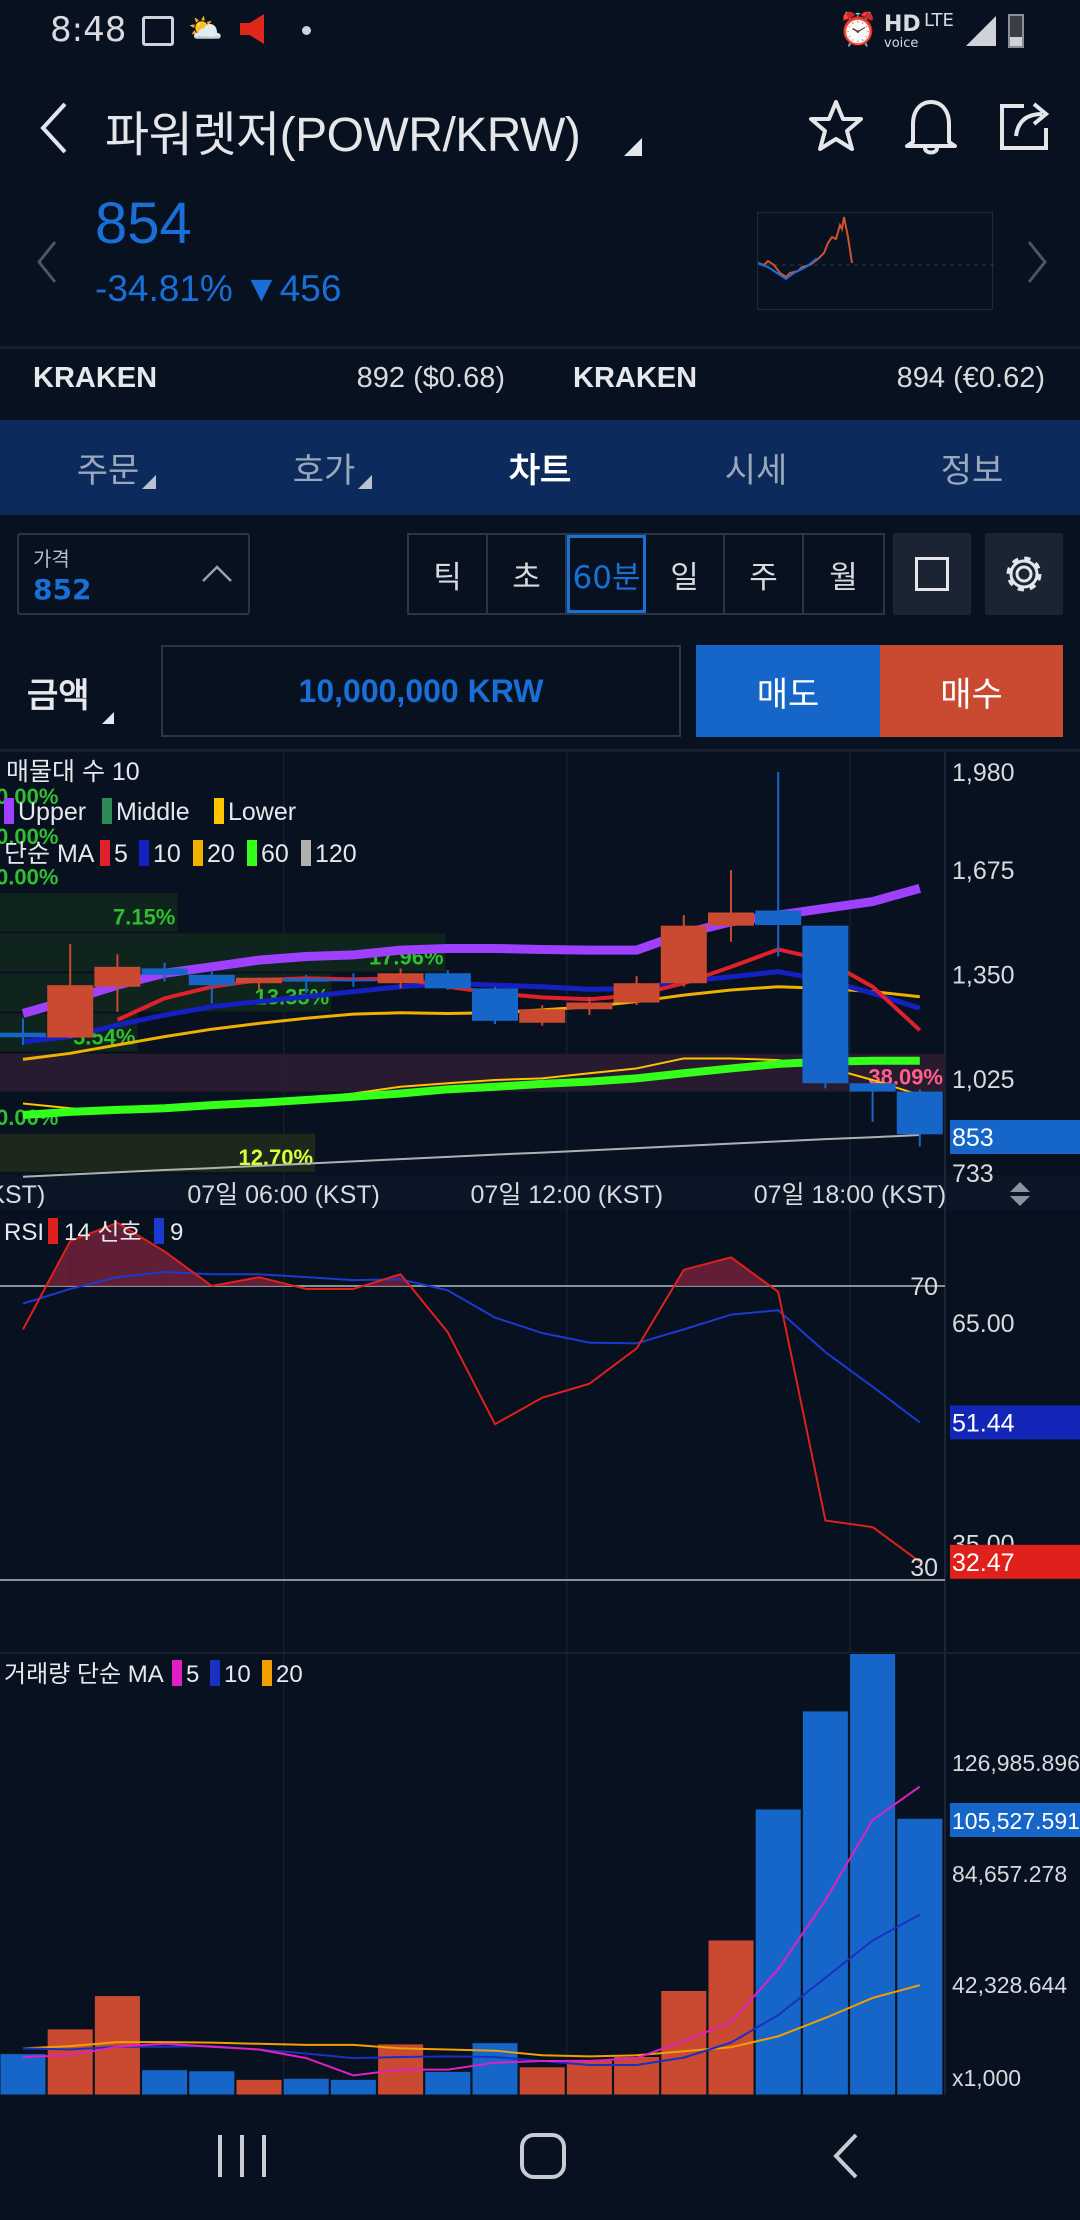 Image resolution: width=1080 pixels, height=2220 pixels. I want to click on tab-order: 주문, so click(108, 467).